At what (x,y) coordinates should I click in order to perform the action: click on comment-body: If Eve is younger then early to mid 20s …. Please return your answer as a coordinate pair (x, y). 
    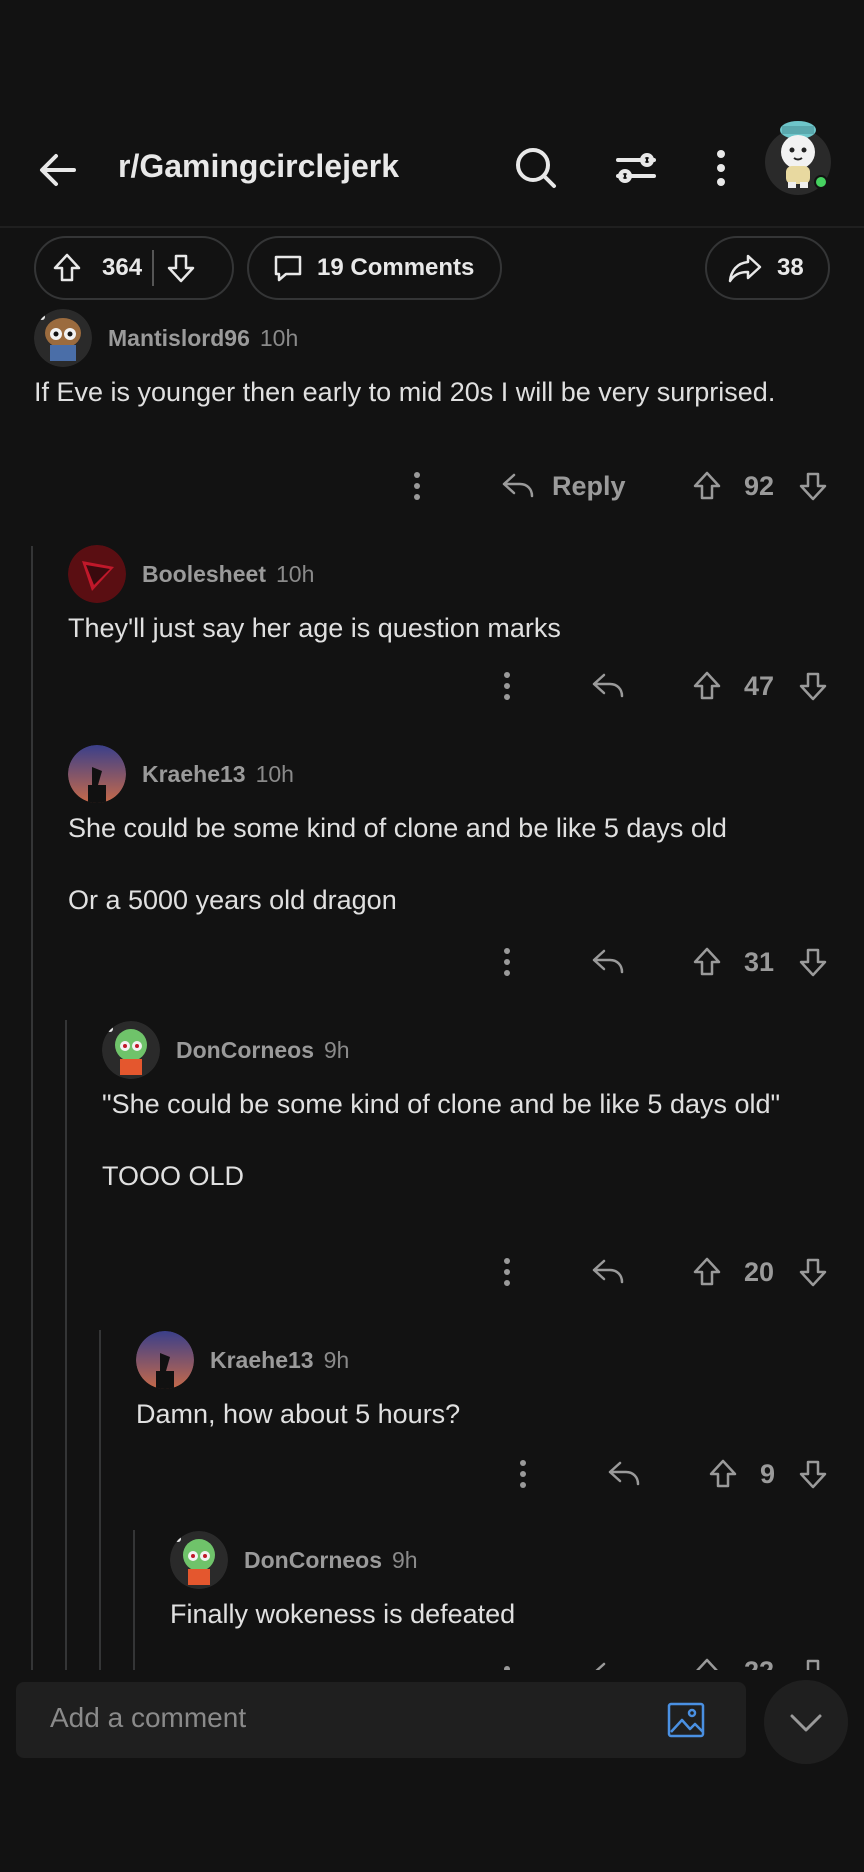
    Looking at the image, I should click on (405, 392).